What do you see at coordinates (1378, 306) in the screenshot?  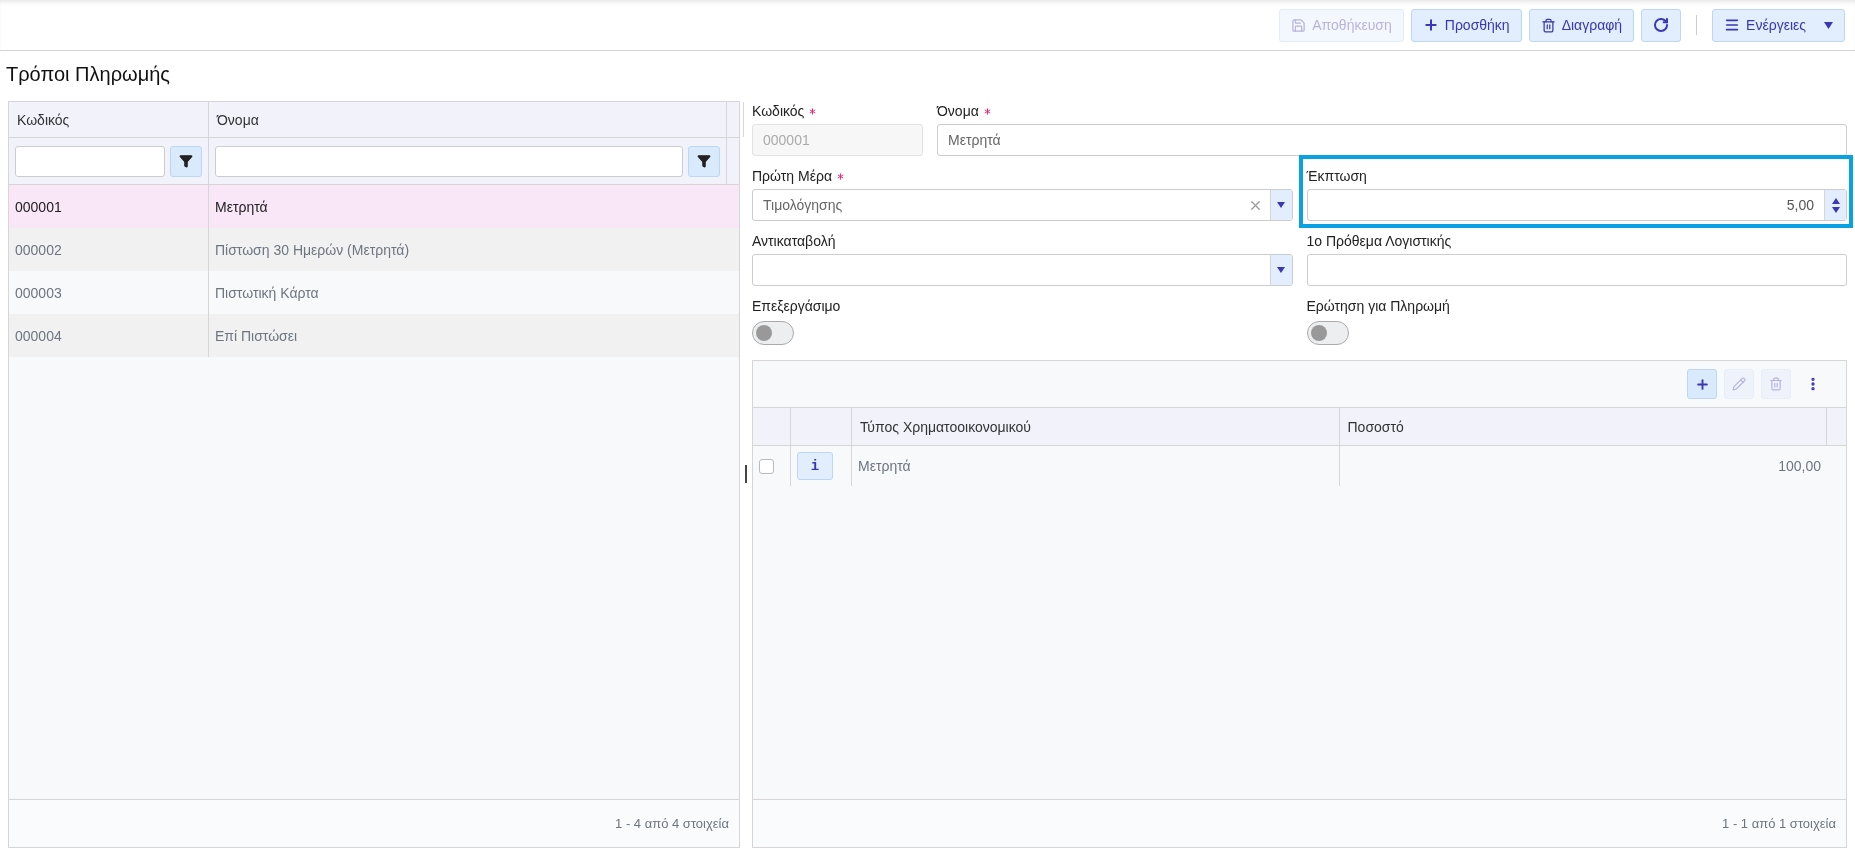 I see `field-label: Ερώτηση για Πληρωμή` at bounding box center [1378, 306].